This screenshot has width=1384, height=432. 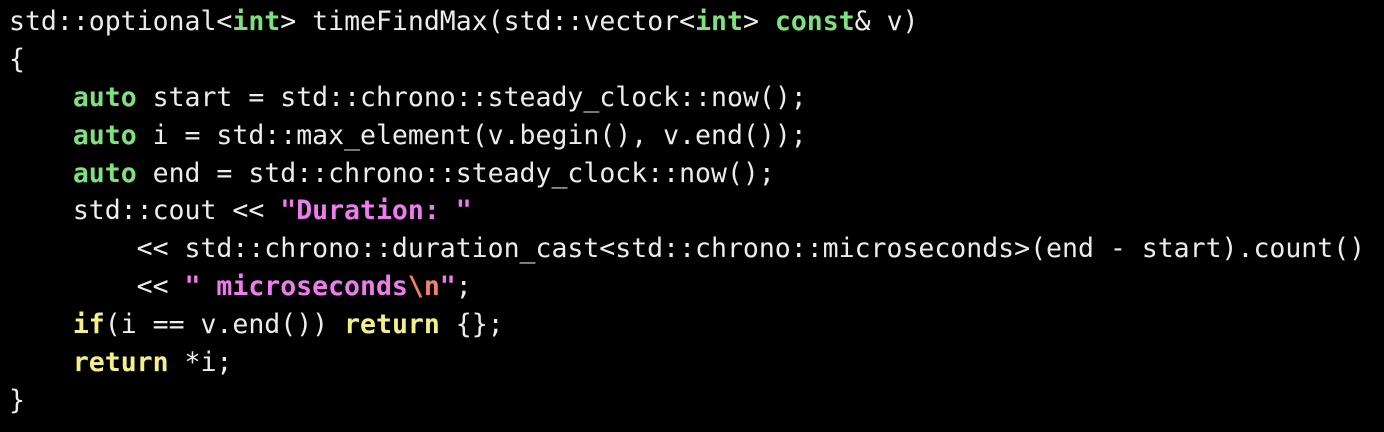 What do you see at coordinates (224, 325) in the screenshot?
I see `code-token: (i == v.end())` at bounding box center [224, 325].